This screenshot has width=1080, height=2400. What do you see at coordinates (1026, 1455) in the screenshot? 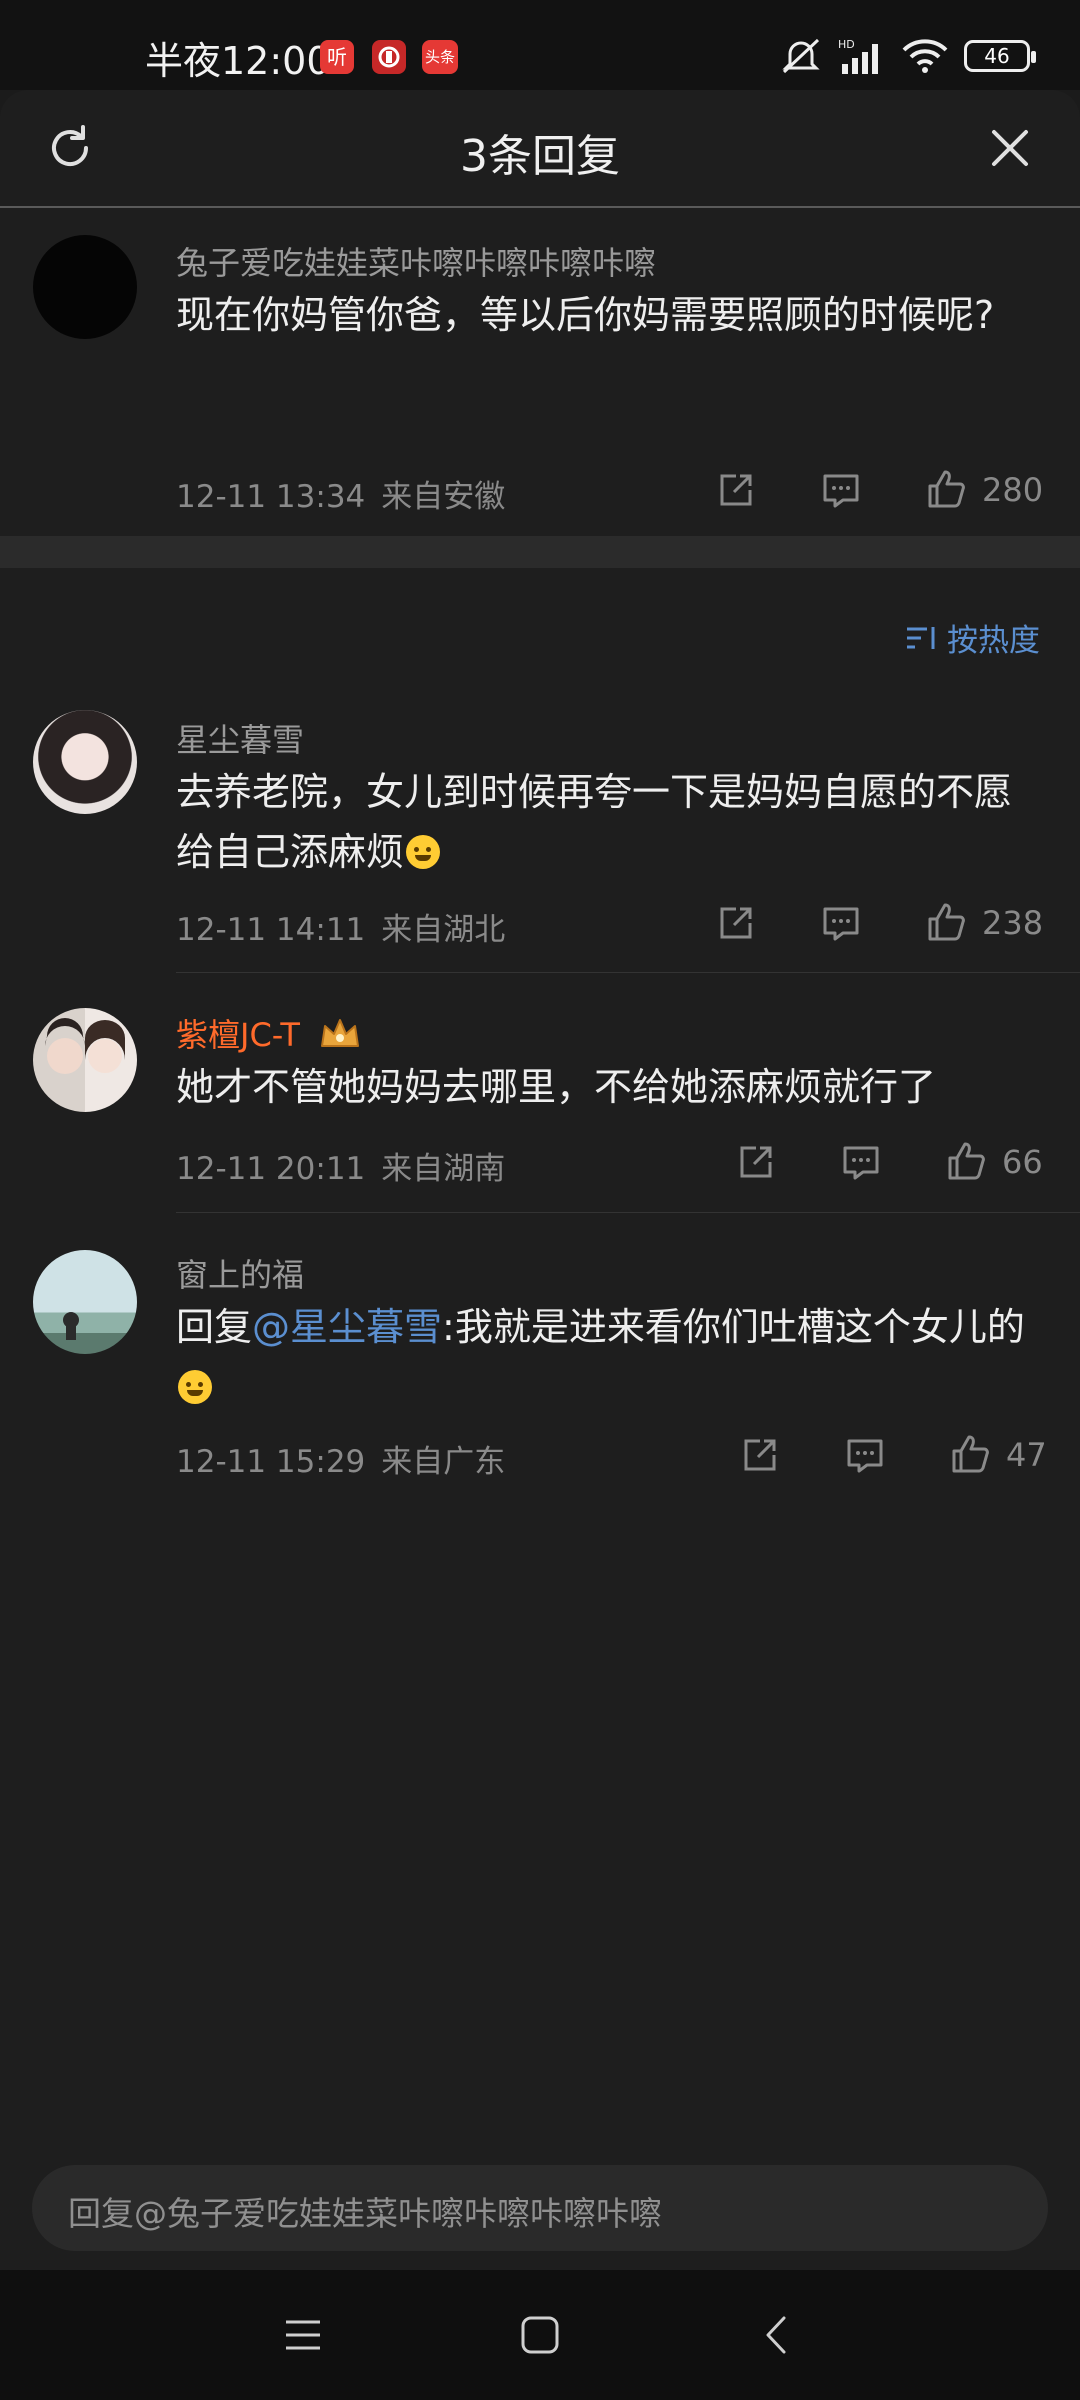
I see `like-count: 47` at bounding box center [1026, 1455].